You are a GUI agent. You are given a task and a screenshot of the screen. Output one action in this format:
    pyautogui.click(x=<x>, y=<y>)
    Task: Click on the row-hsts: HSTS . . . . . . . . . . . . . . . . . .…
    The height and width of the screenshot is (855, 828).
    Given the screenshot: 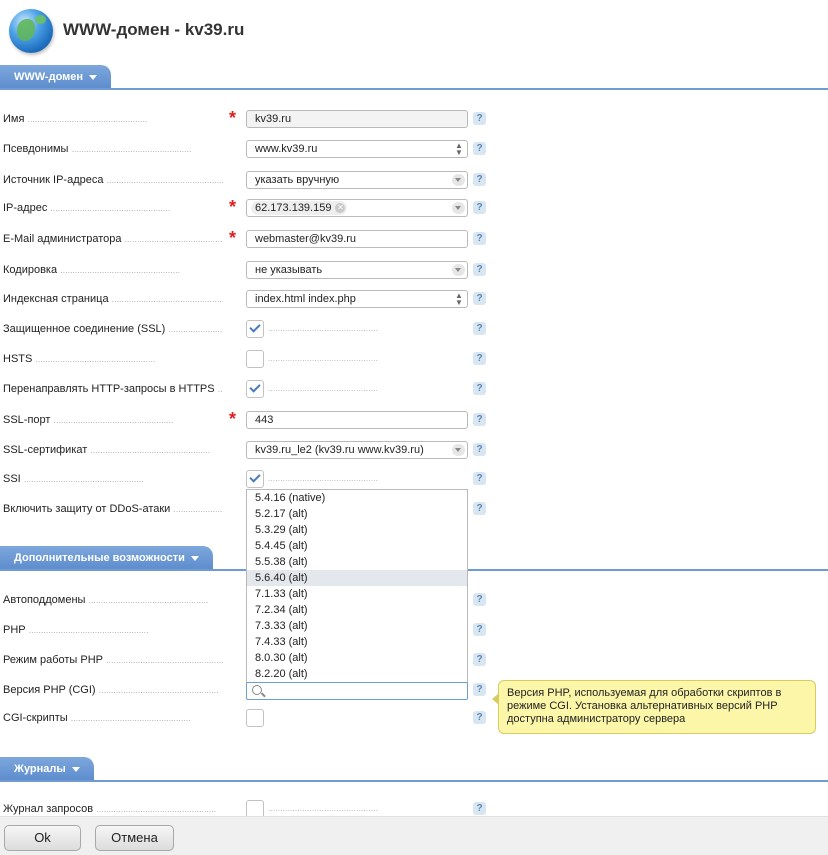 What is the action you would take?
    pyautogui.click(x=250, y=359)
    